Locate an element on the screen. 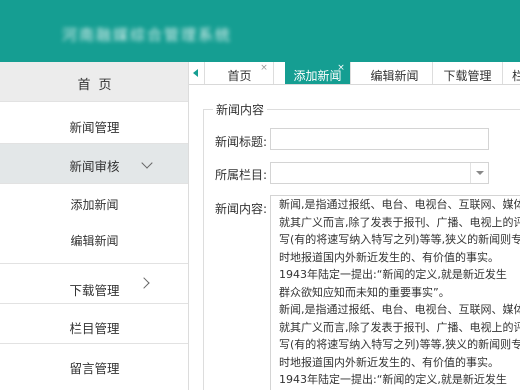 This screenshot has height=390, width=520. sidebar-item-download-manage: 下载管理 is located at coordinates (94, 284).